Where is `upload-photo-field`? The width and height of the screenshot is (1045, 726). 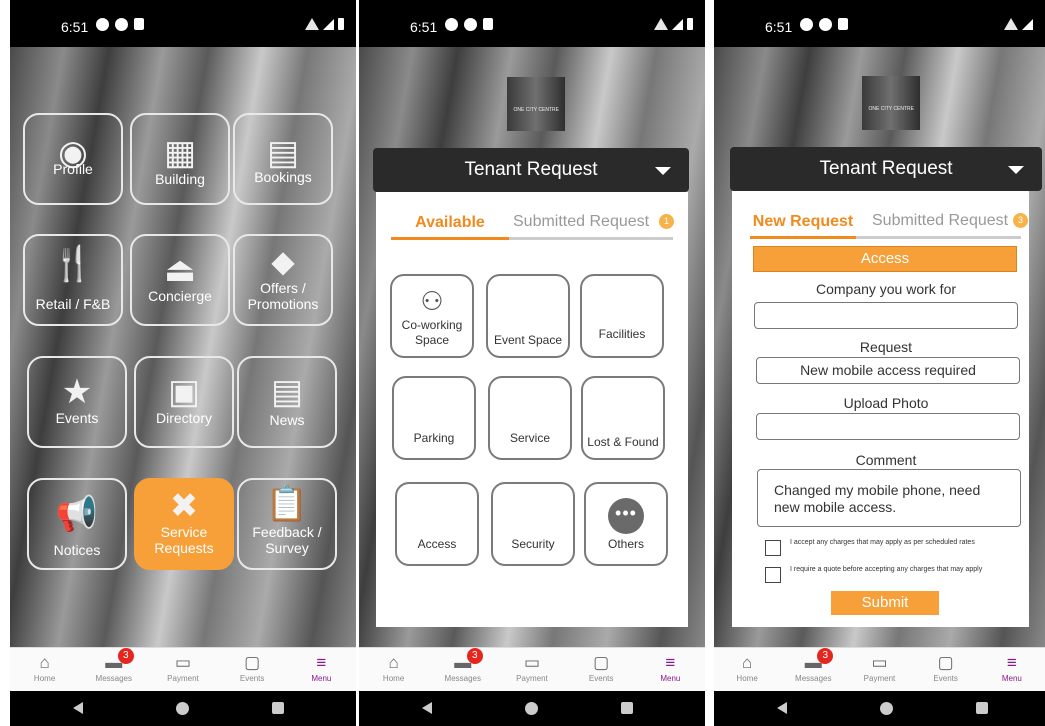
upload-photo-field is located at coordinates (888, 426).